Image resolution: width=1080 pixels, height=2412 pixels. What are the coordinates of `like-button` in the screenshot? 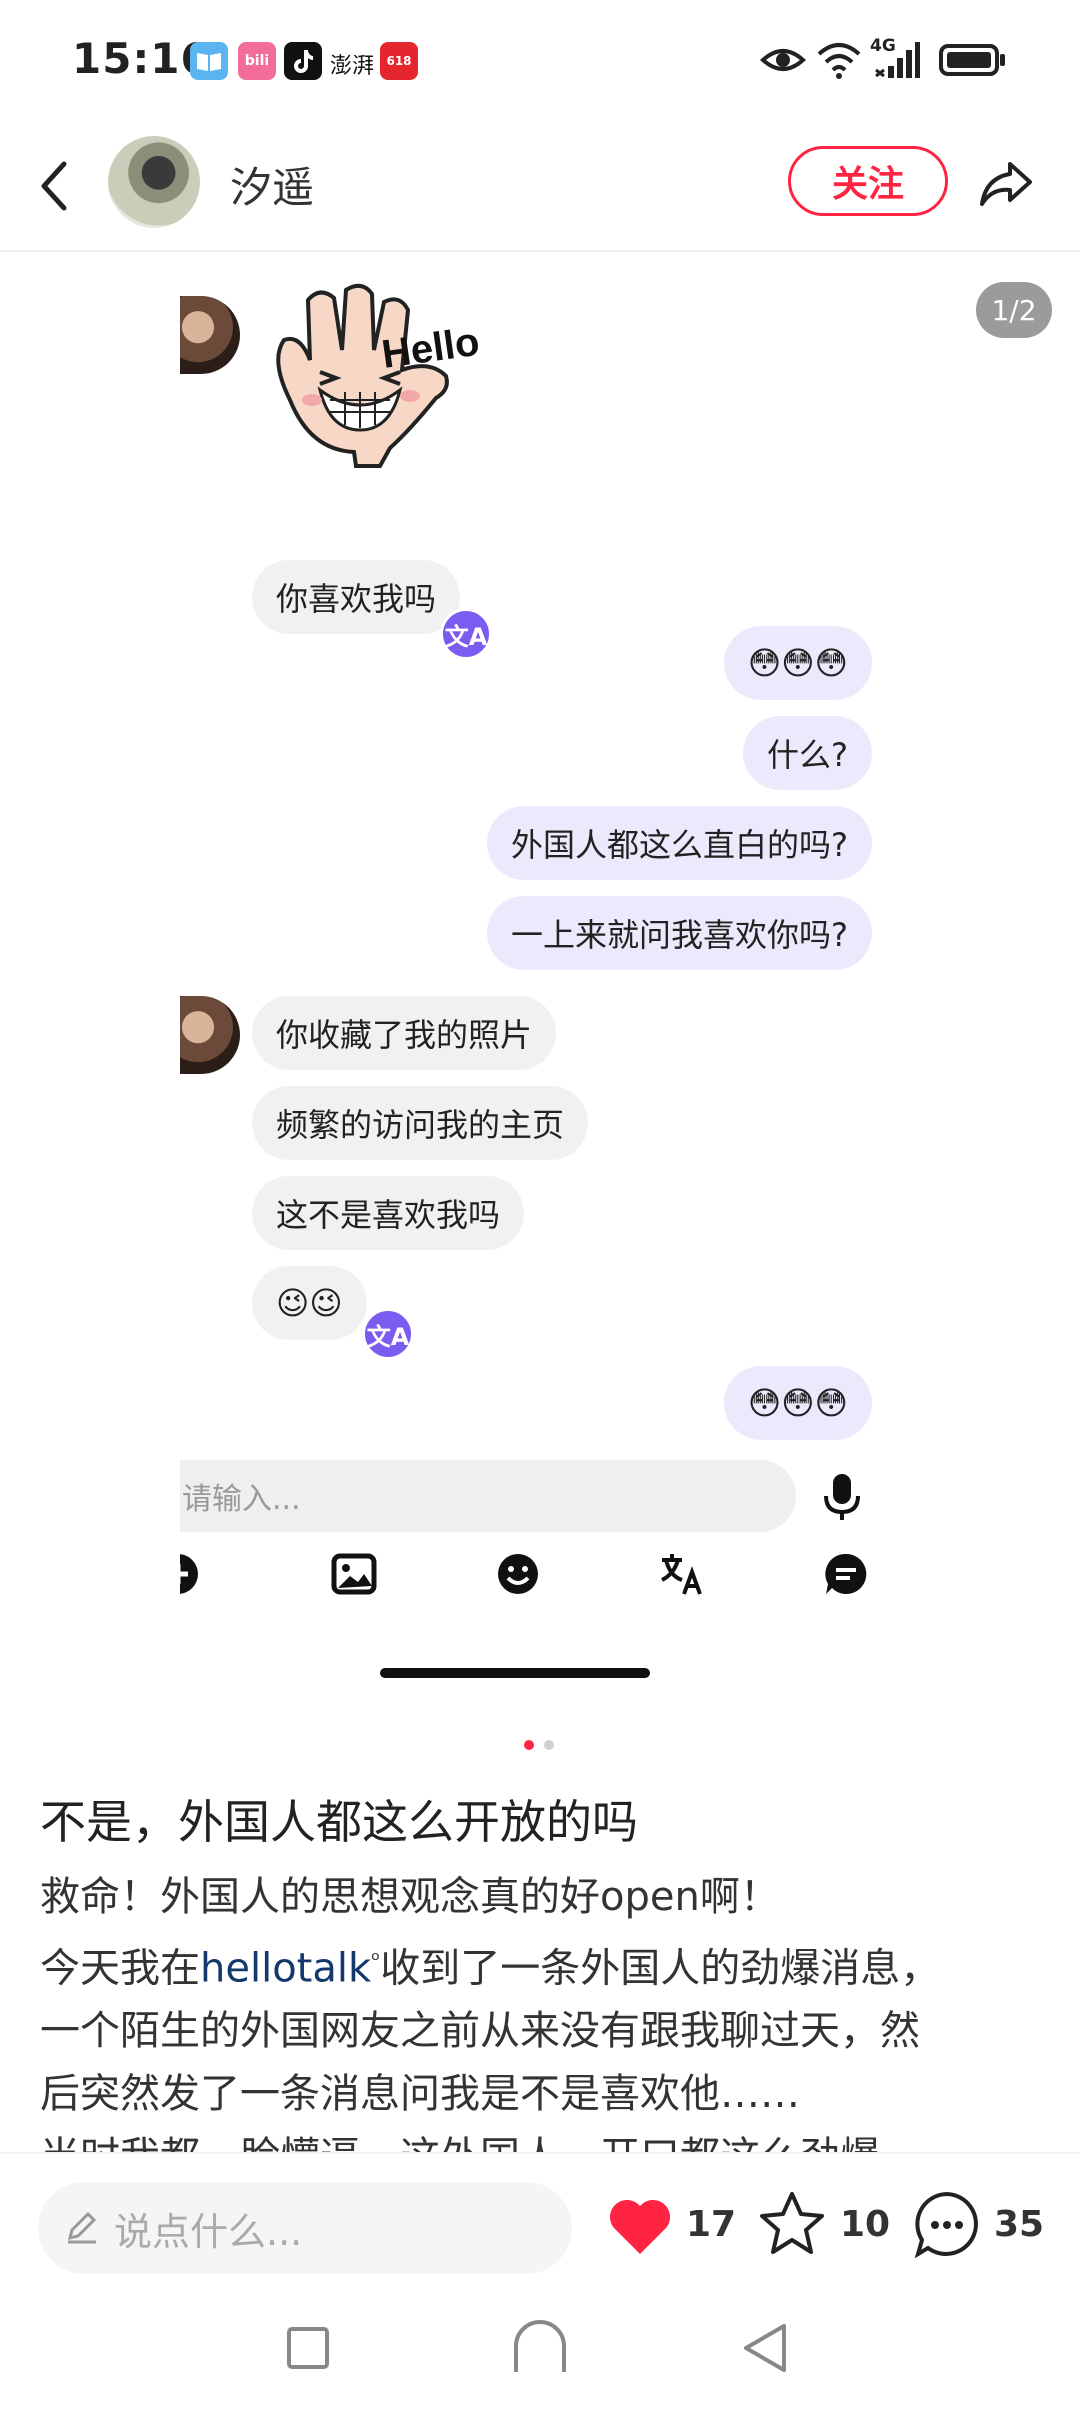 It's located at (640, 2228).